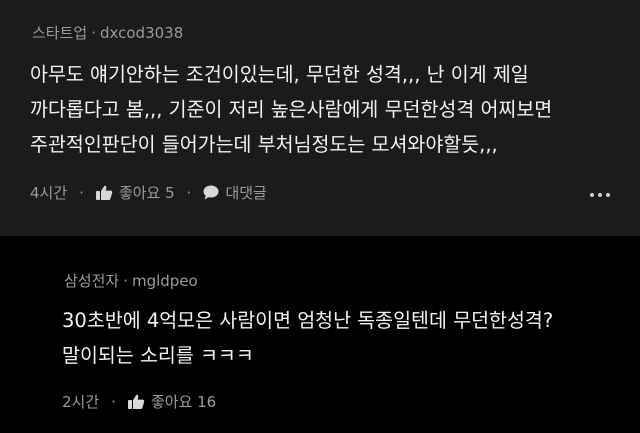 This screenshot has height=433, width=640. Describe the element at coordinates (60, 33) in the screenshot. I see `author-company: 스타트업` at that location.